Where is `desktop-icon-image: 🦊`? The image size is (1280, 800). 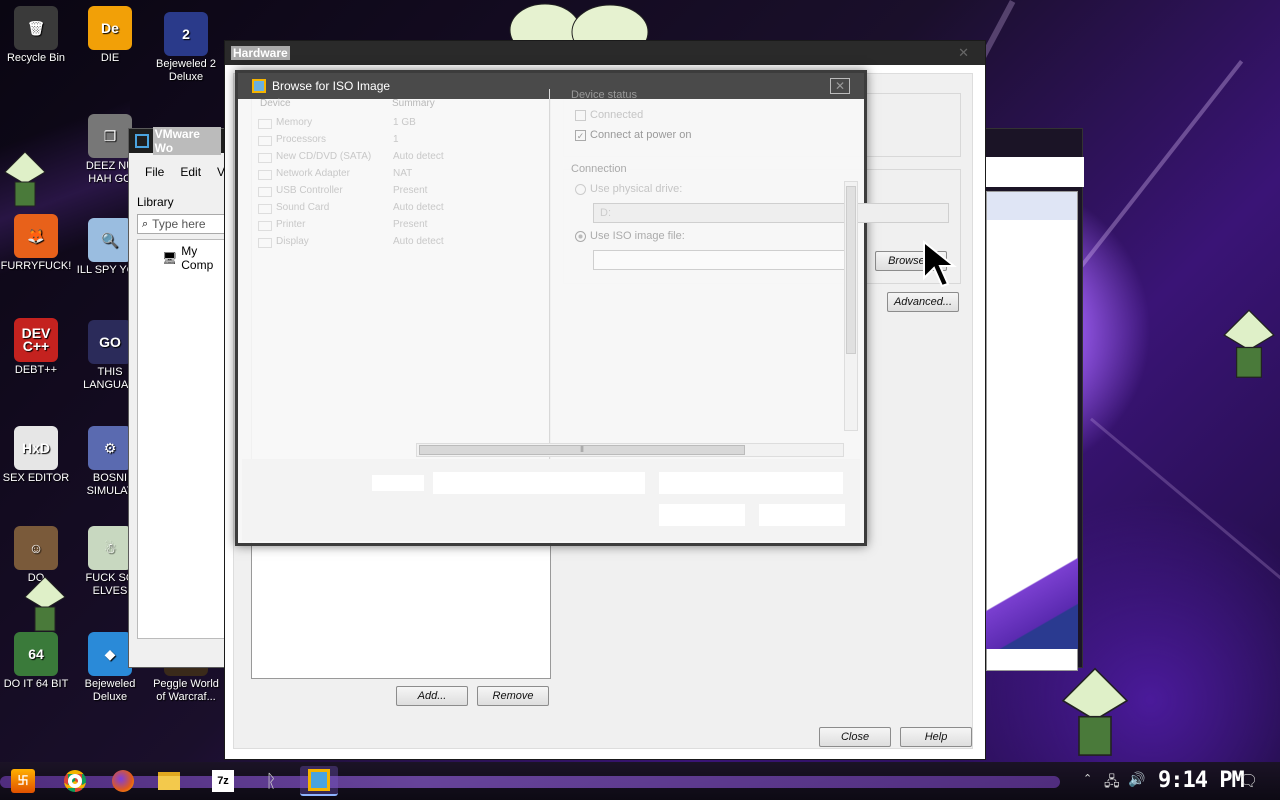
desktop-icon-image: 🦊 is located at coordinates (36, 236).